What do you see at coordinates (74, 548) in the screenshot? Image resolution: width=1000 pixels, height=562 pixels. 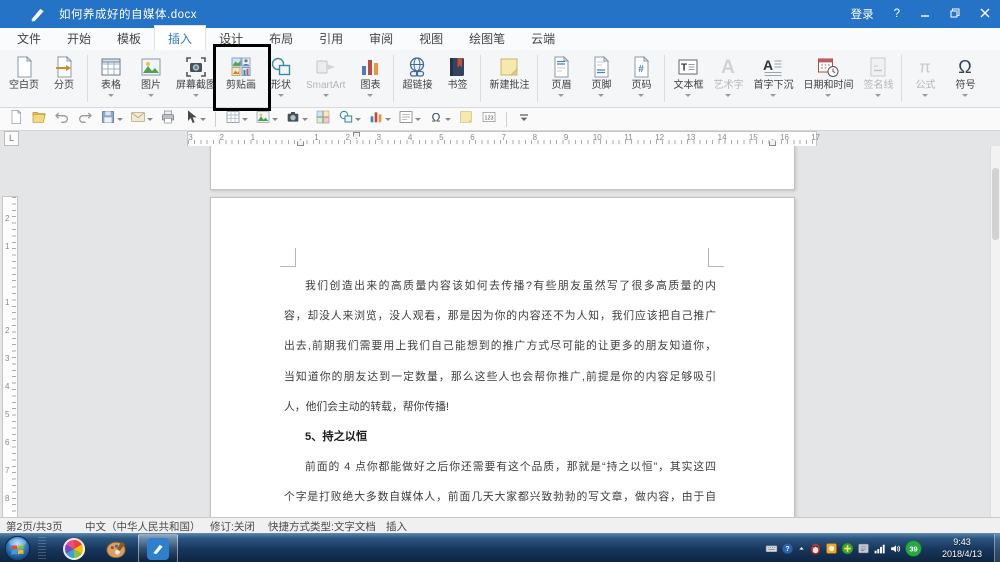 I see `pinwheel-app-button` at bounding box center [74, 548].